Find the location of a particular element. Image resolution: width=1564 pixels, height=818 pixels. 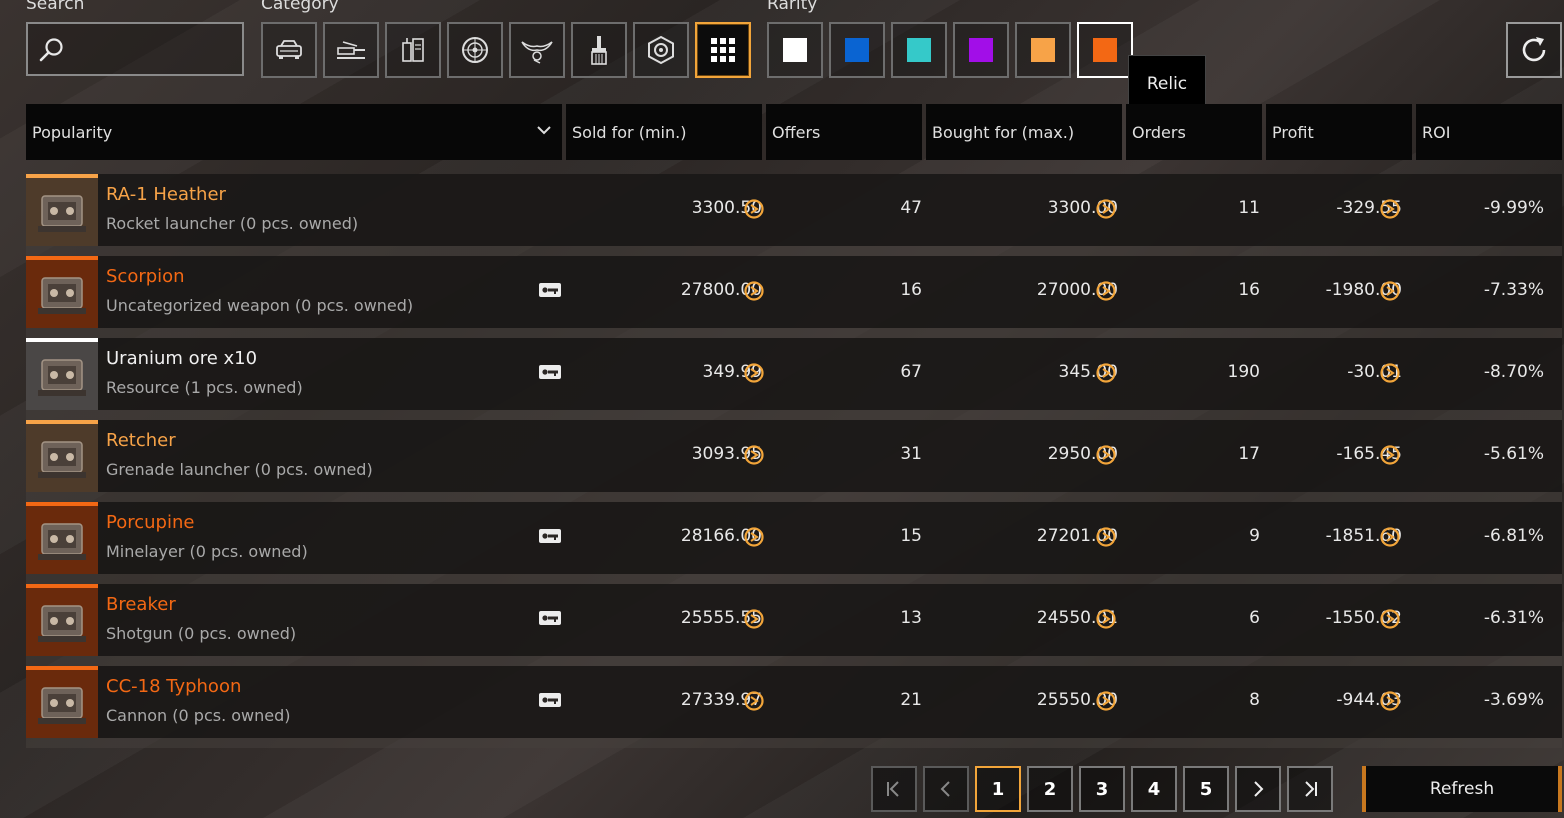

category-paints-button is located at coordinates (599, 50).